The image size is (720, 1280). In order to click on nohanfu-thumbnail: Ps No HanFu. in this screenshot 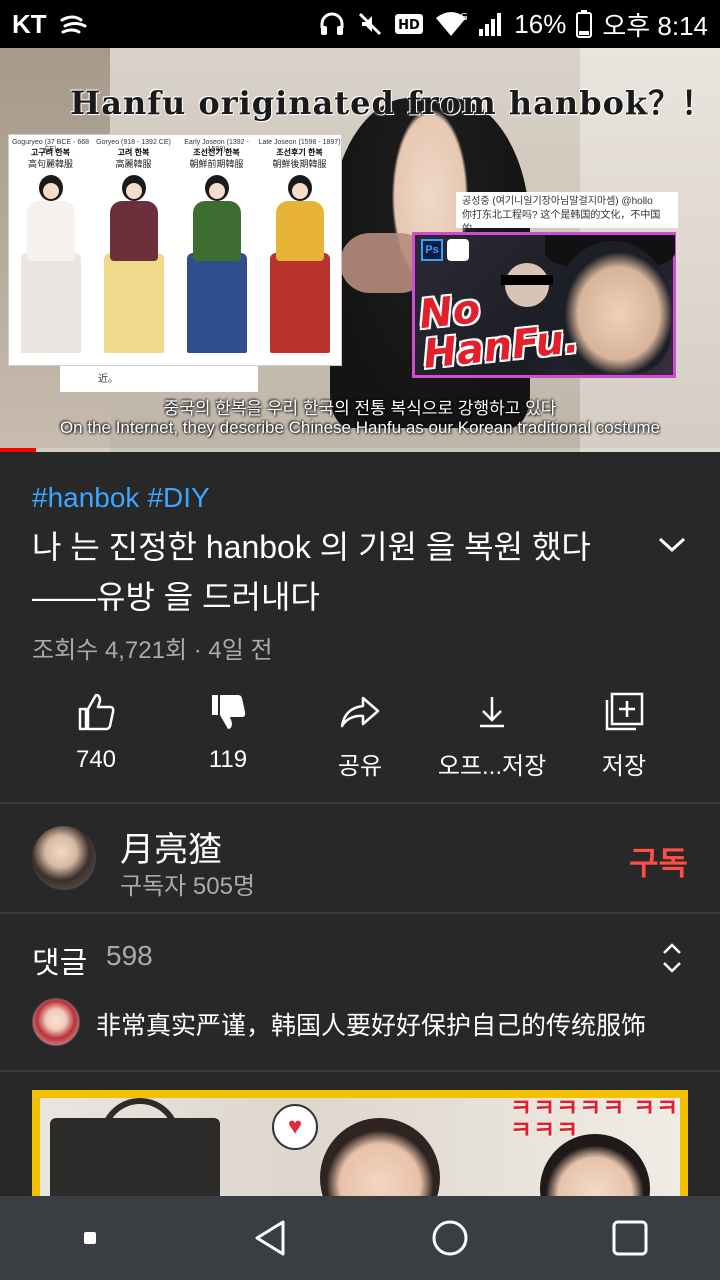, I will do `click(544, 305)`.